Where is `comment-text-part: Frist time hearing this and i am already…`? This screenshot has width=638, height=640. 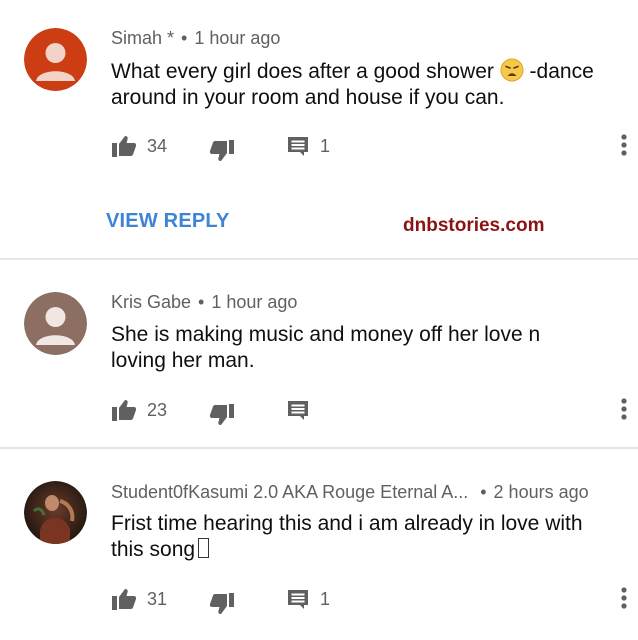
comment-text-part: Frist time hearing this and i am already… is located at coordinates (347, 536).